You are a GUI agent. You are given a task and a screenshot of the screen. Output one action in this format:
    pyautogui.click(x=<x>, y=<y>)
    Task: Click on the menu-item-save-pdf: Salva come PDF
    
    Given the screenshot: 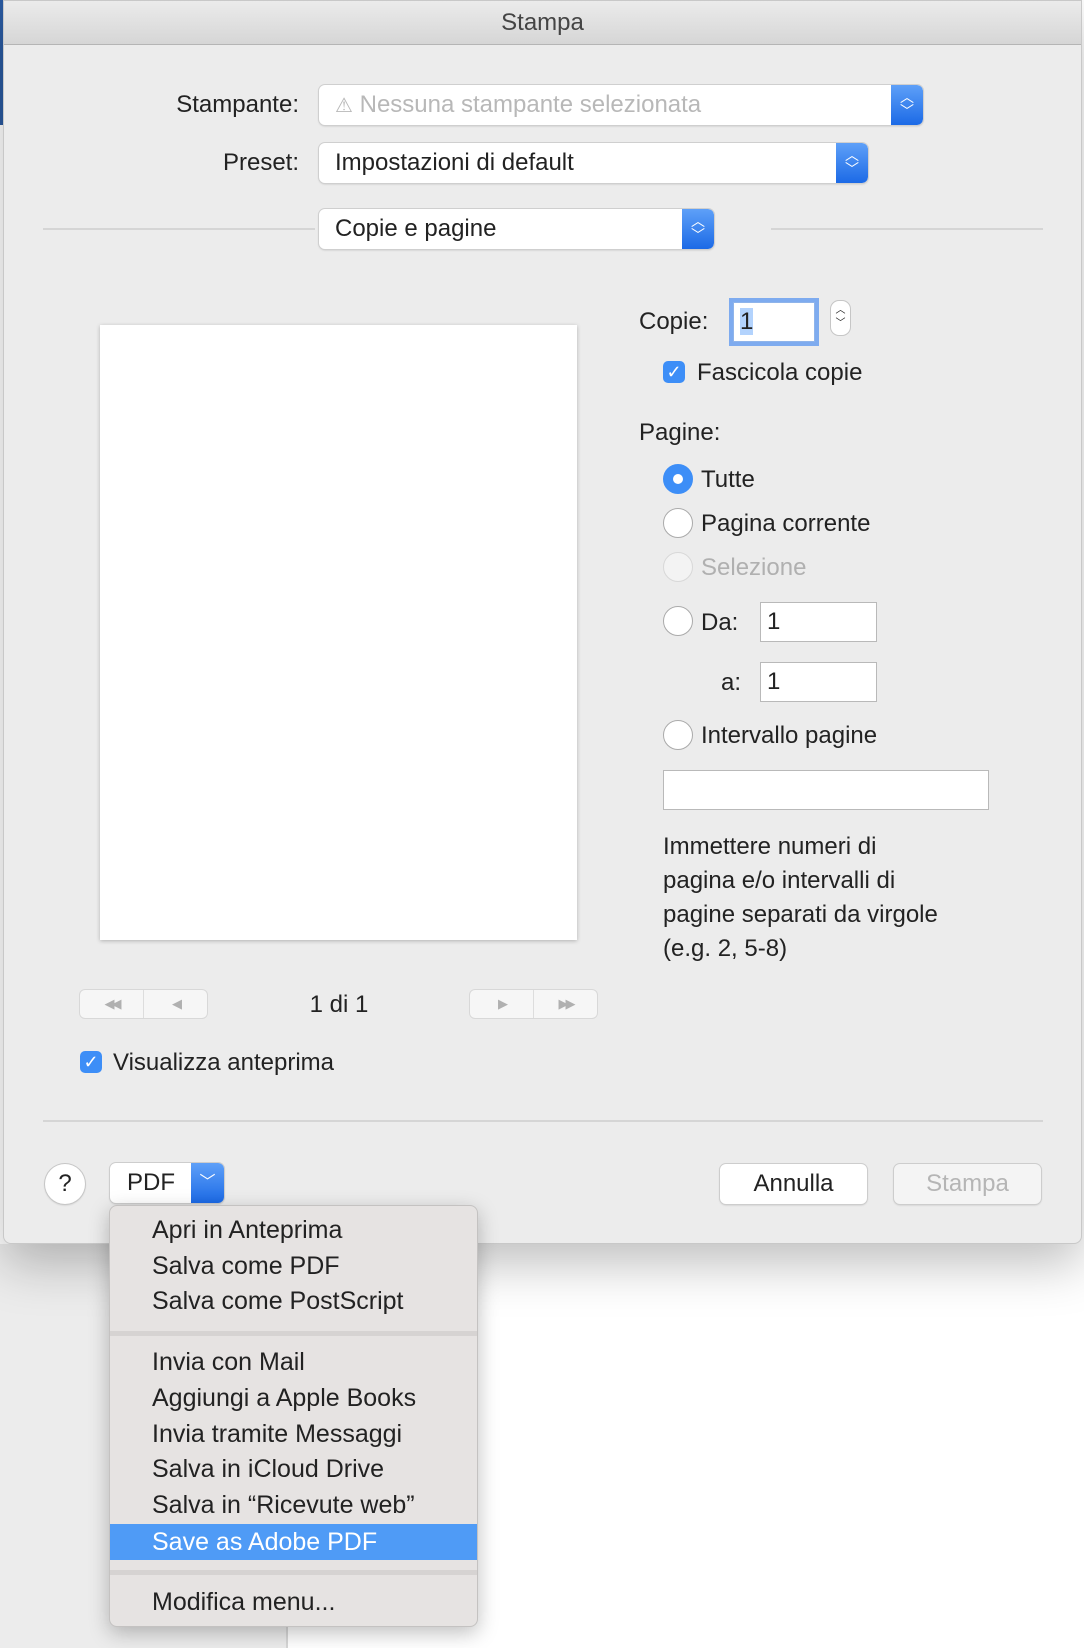 What is the action you would take?
    pyautogui.click(x=293, y=1266)
    